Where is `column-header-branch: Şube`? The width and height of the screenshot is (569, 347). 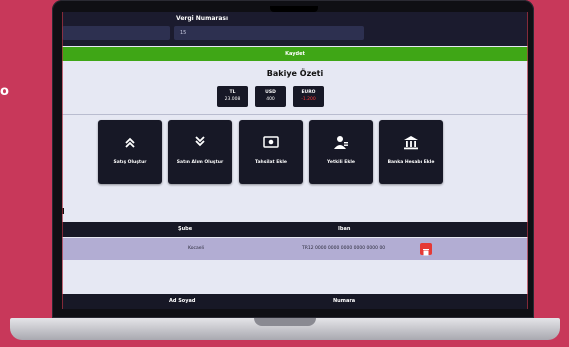 column-header-branch: Şube is located at coordinates (185, 229).